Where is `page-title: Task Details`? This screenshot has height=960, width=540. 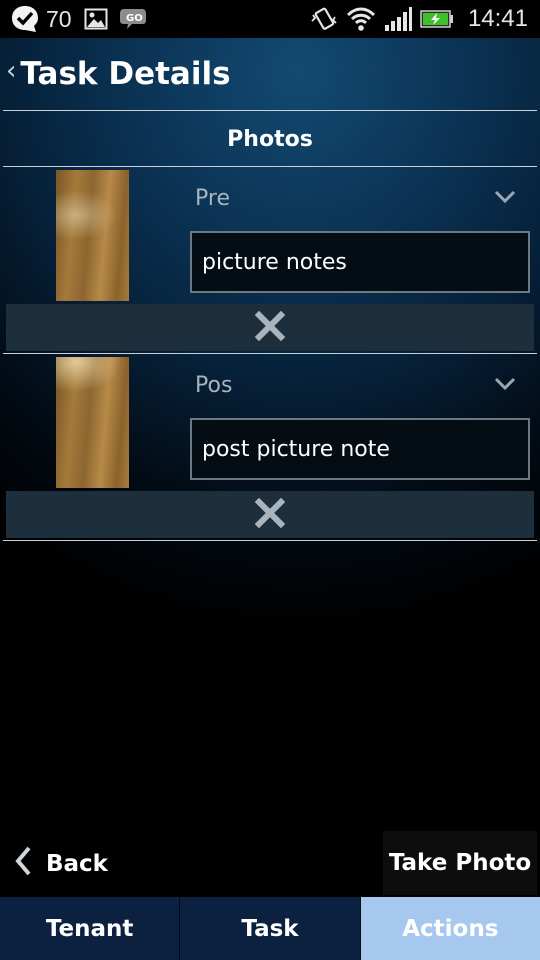 page-title: Task Details is located at coordinates (125, 74).